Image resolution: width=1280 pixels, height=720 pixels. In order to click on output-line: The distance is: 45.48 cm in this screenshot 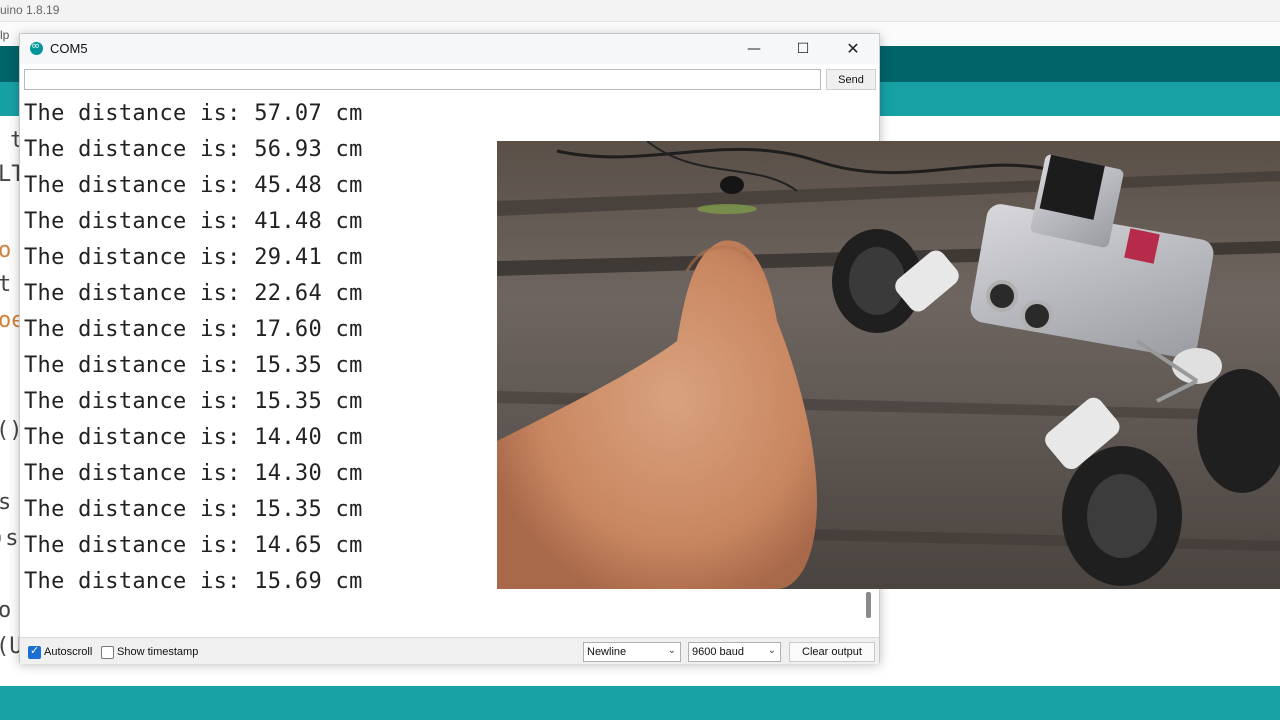, I will do `click(193, 185)`.